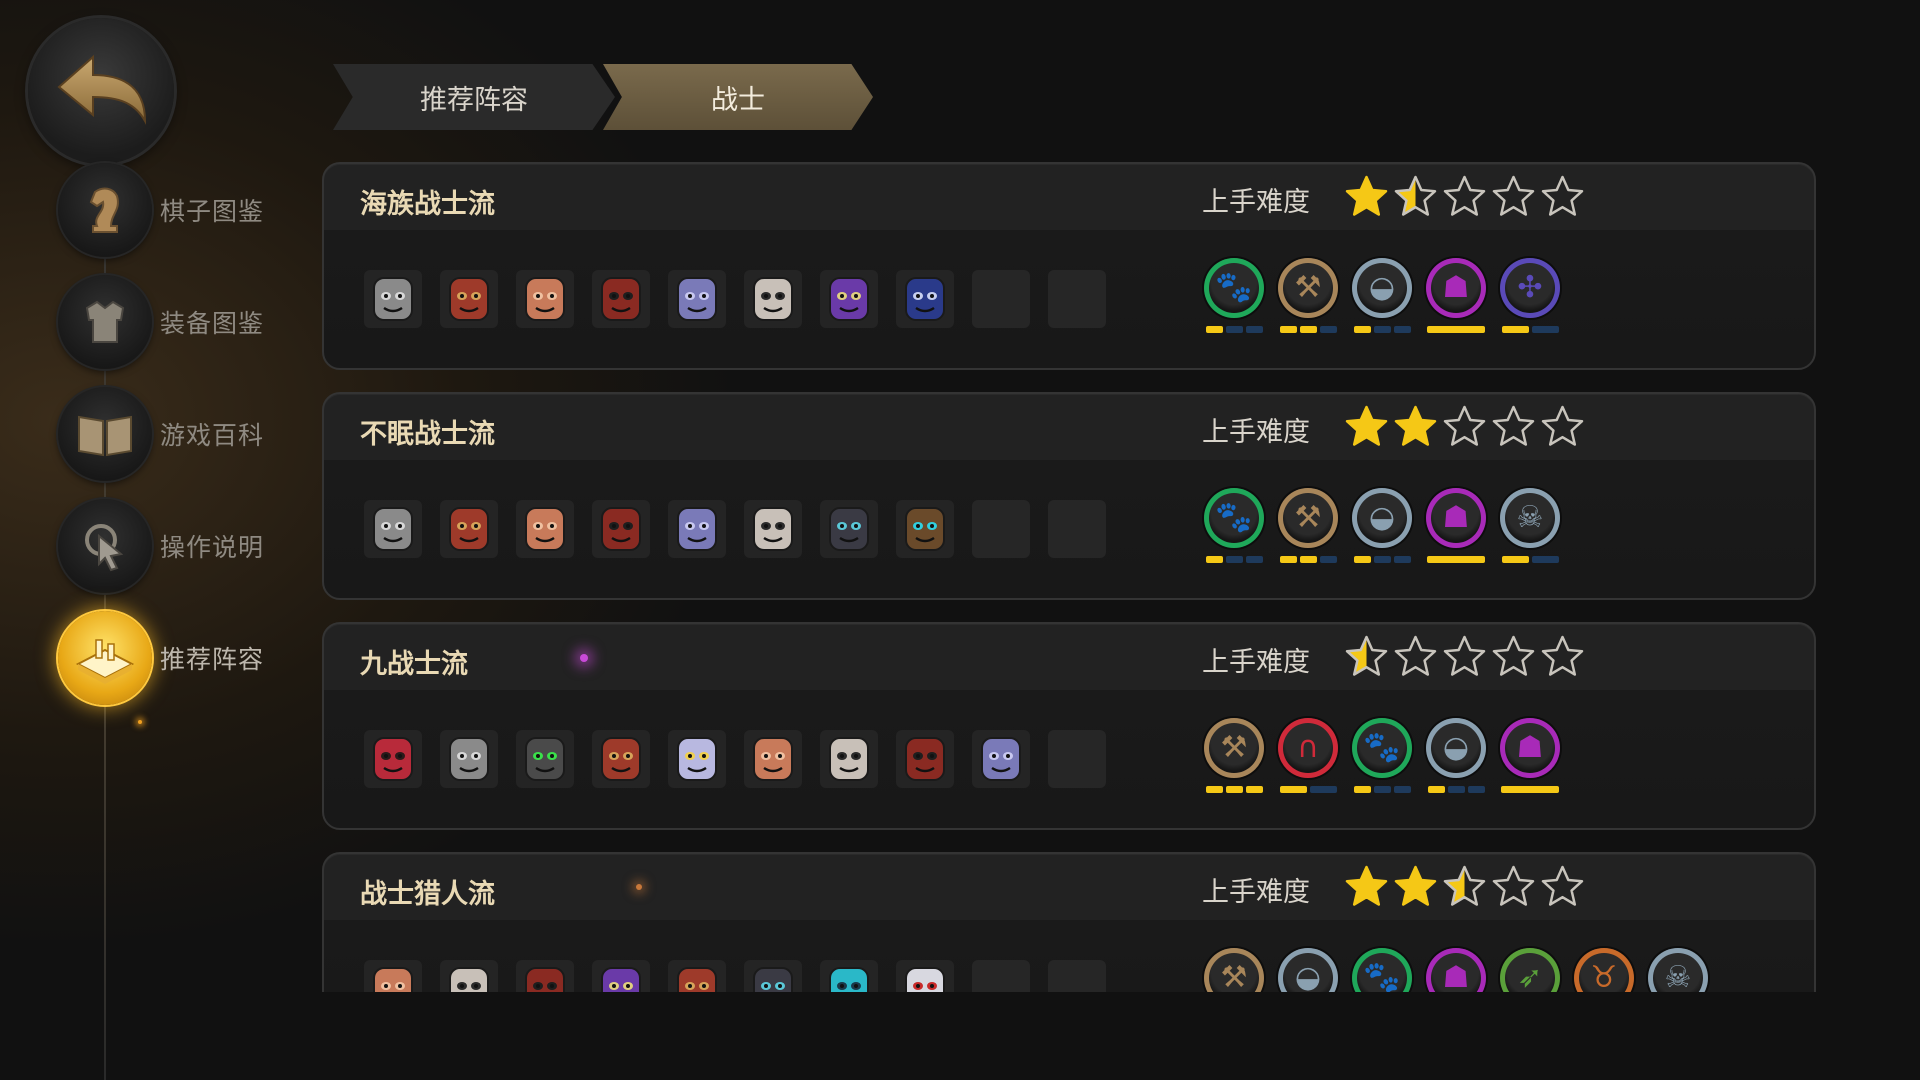  Describe the element at coordinates (925, 976) in the screenshot. I see `white-yeti-icon` at that location.